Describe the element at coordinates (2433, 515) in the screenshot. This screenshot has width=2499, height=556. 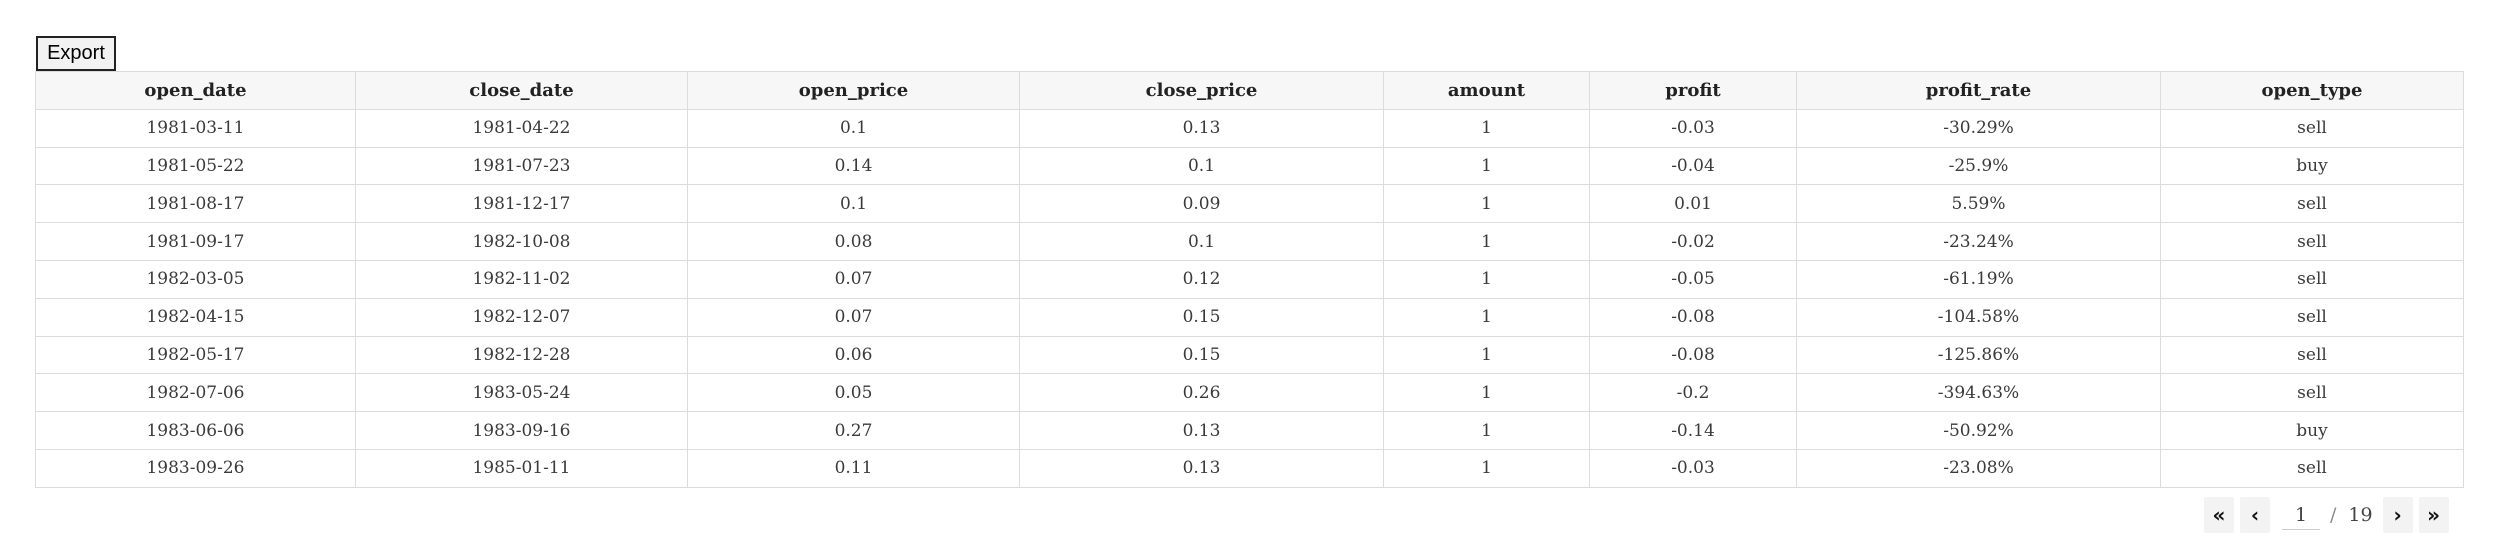
I see `last-page-icon: »` at that location.